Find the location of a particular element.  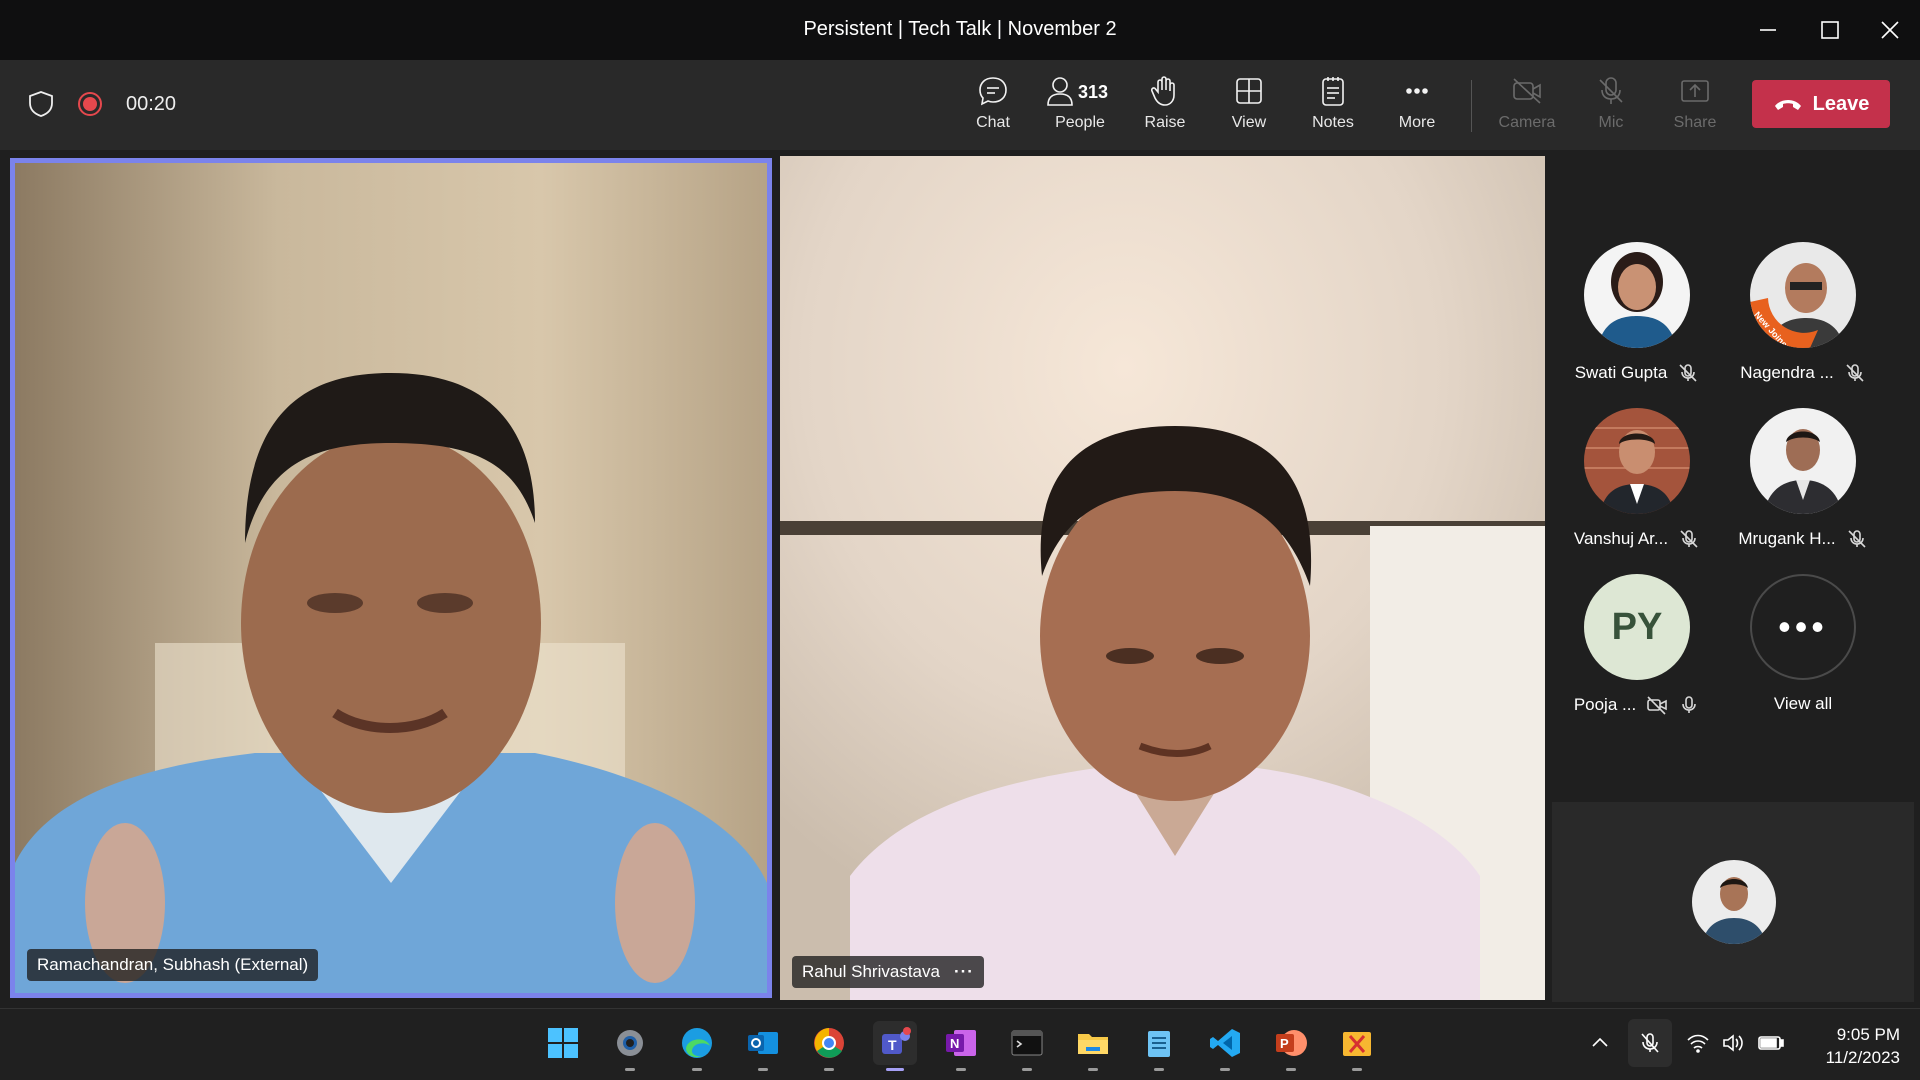

battery-button is located at coordinates (1771, 1045).